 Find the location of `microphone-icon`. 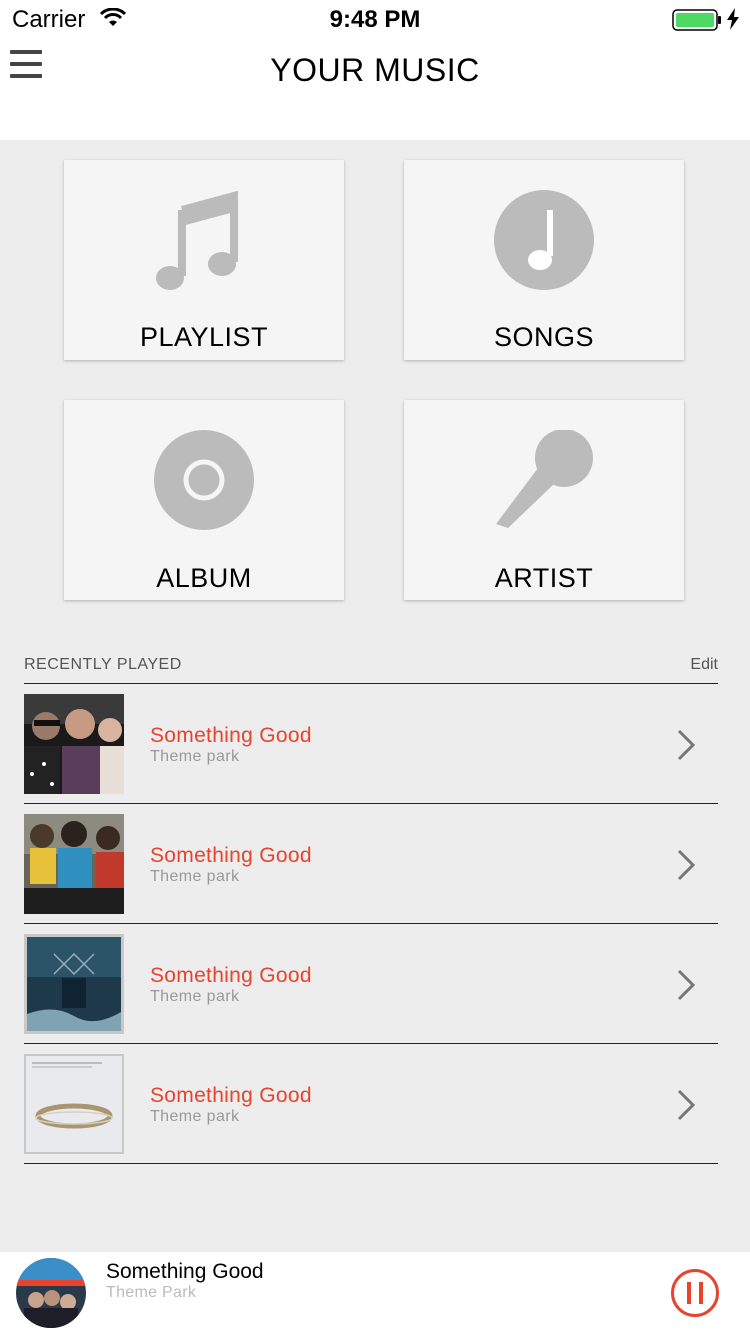

microphone-icon is located at coordinates (544, 479).